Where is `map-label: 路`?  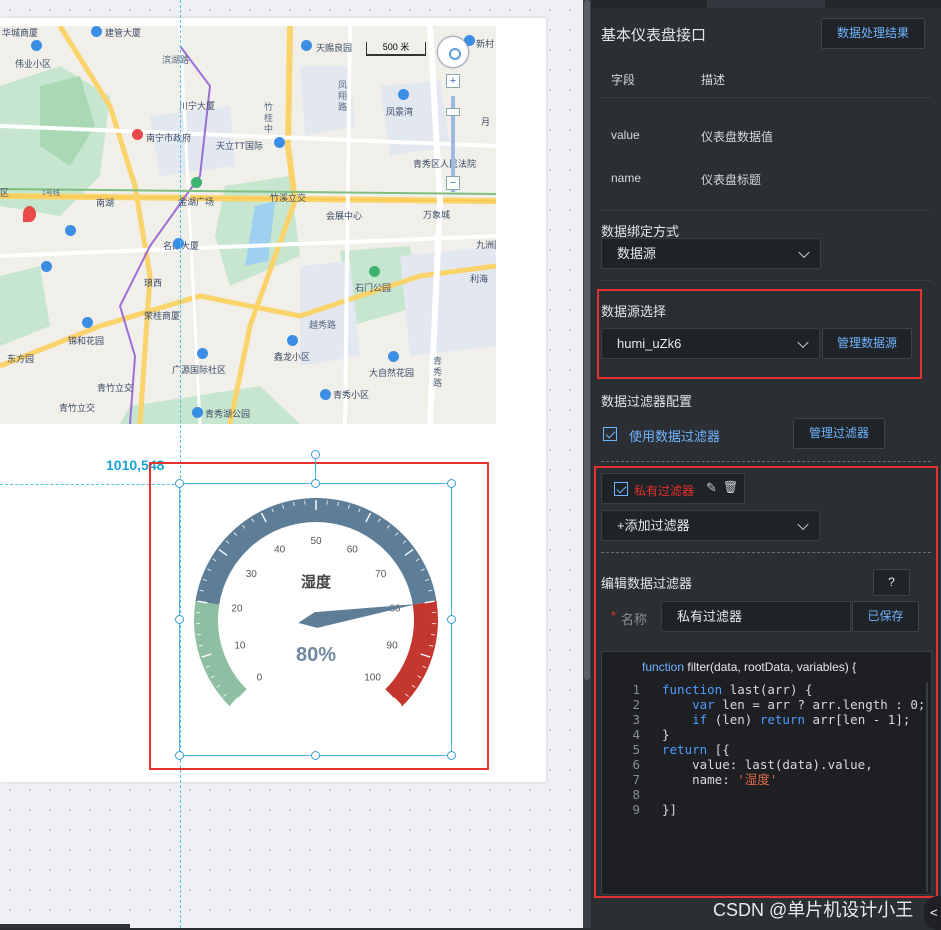
map-label: 路 is located at coordinates (437, 382).